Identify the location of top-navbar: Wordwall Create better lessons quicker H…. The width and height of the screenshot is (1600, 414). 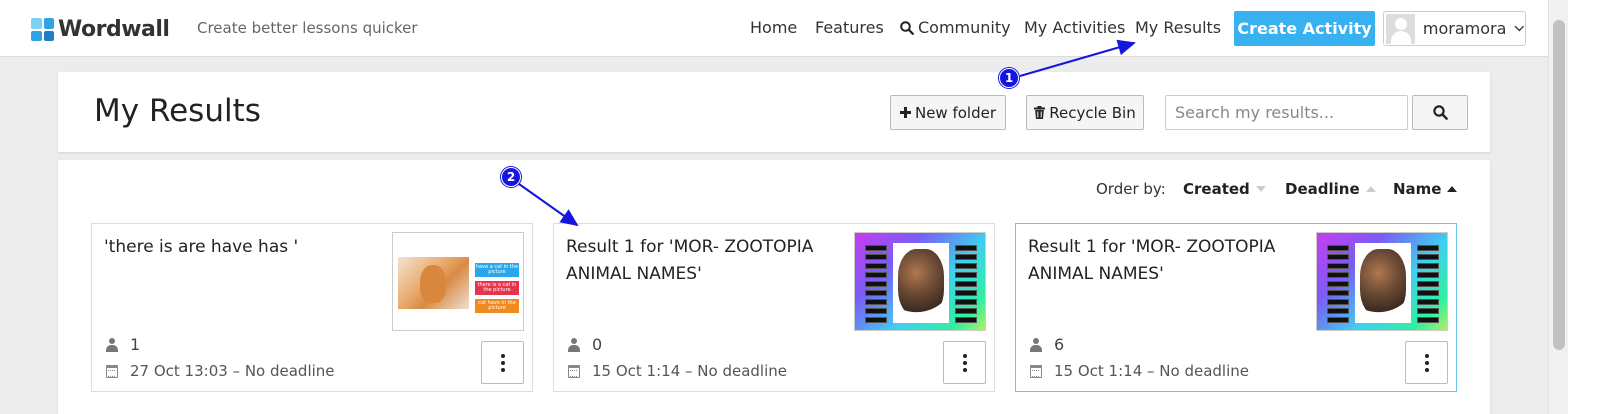
(774, 28).